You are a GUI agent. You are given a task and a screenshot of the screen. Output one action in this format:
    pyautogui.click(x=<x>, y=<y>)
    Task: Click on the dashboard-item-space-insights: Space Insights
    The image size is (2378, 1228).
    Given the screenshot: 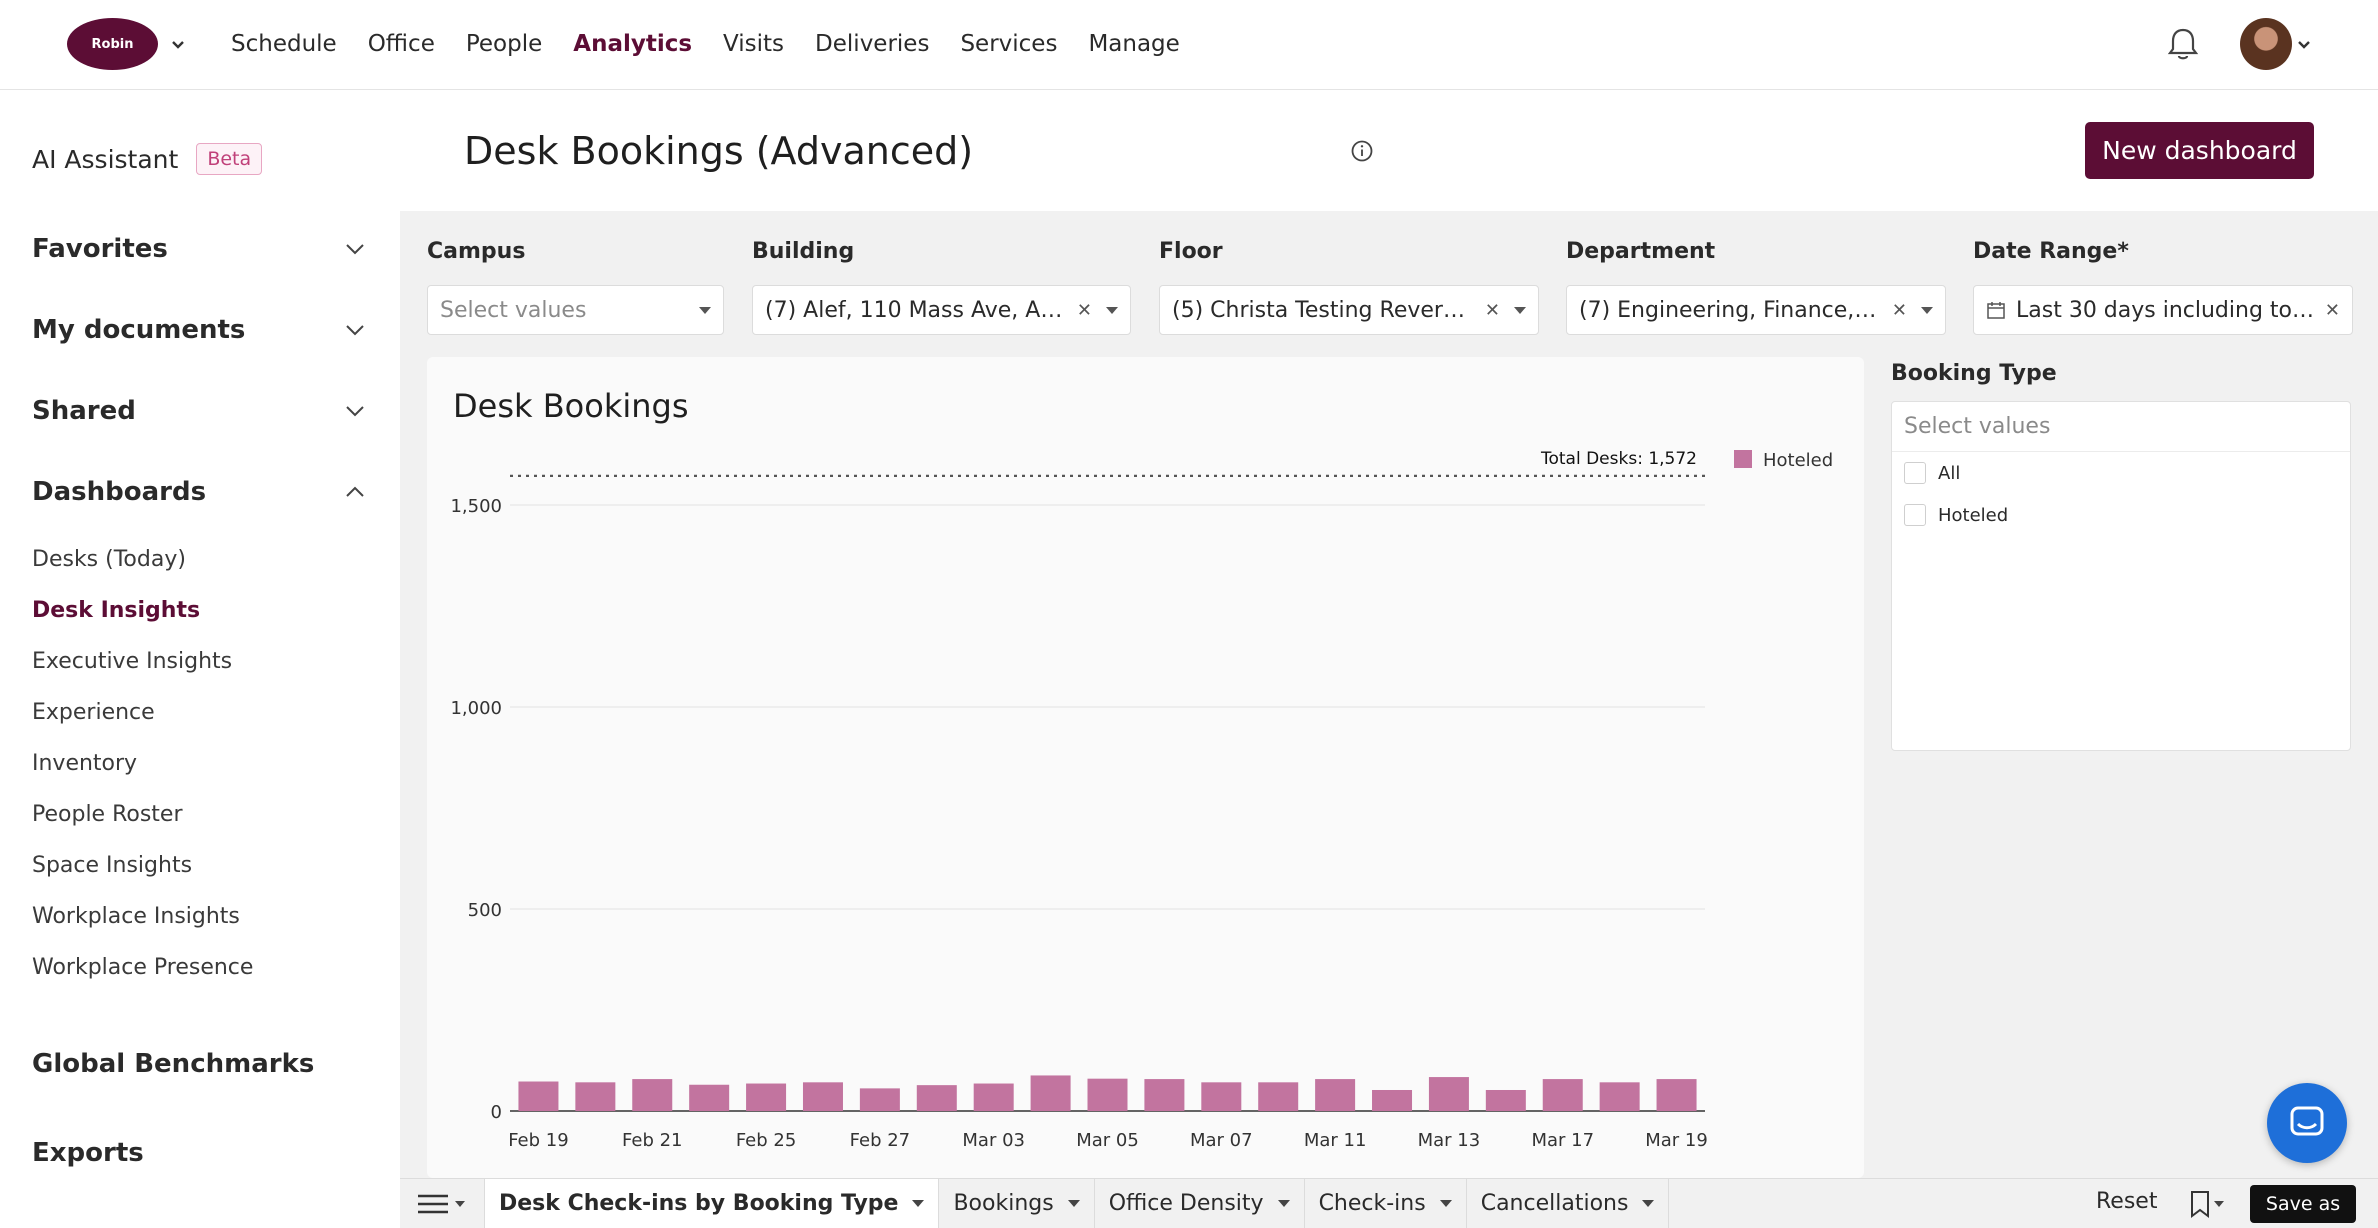 What is the action you would take?
    pyautogui.click(x=112, y=865)
    